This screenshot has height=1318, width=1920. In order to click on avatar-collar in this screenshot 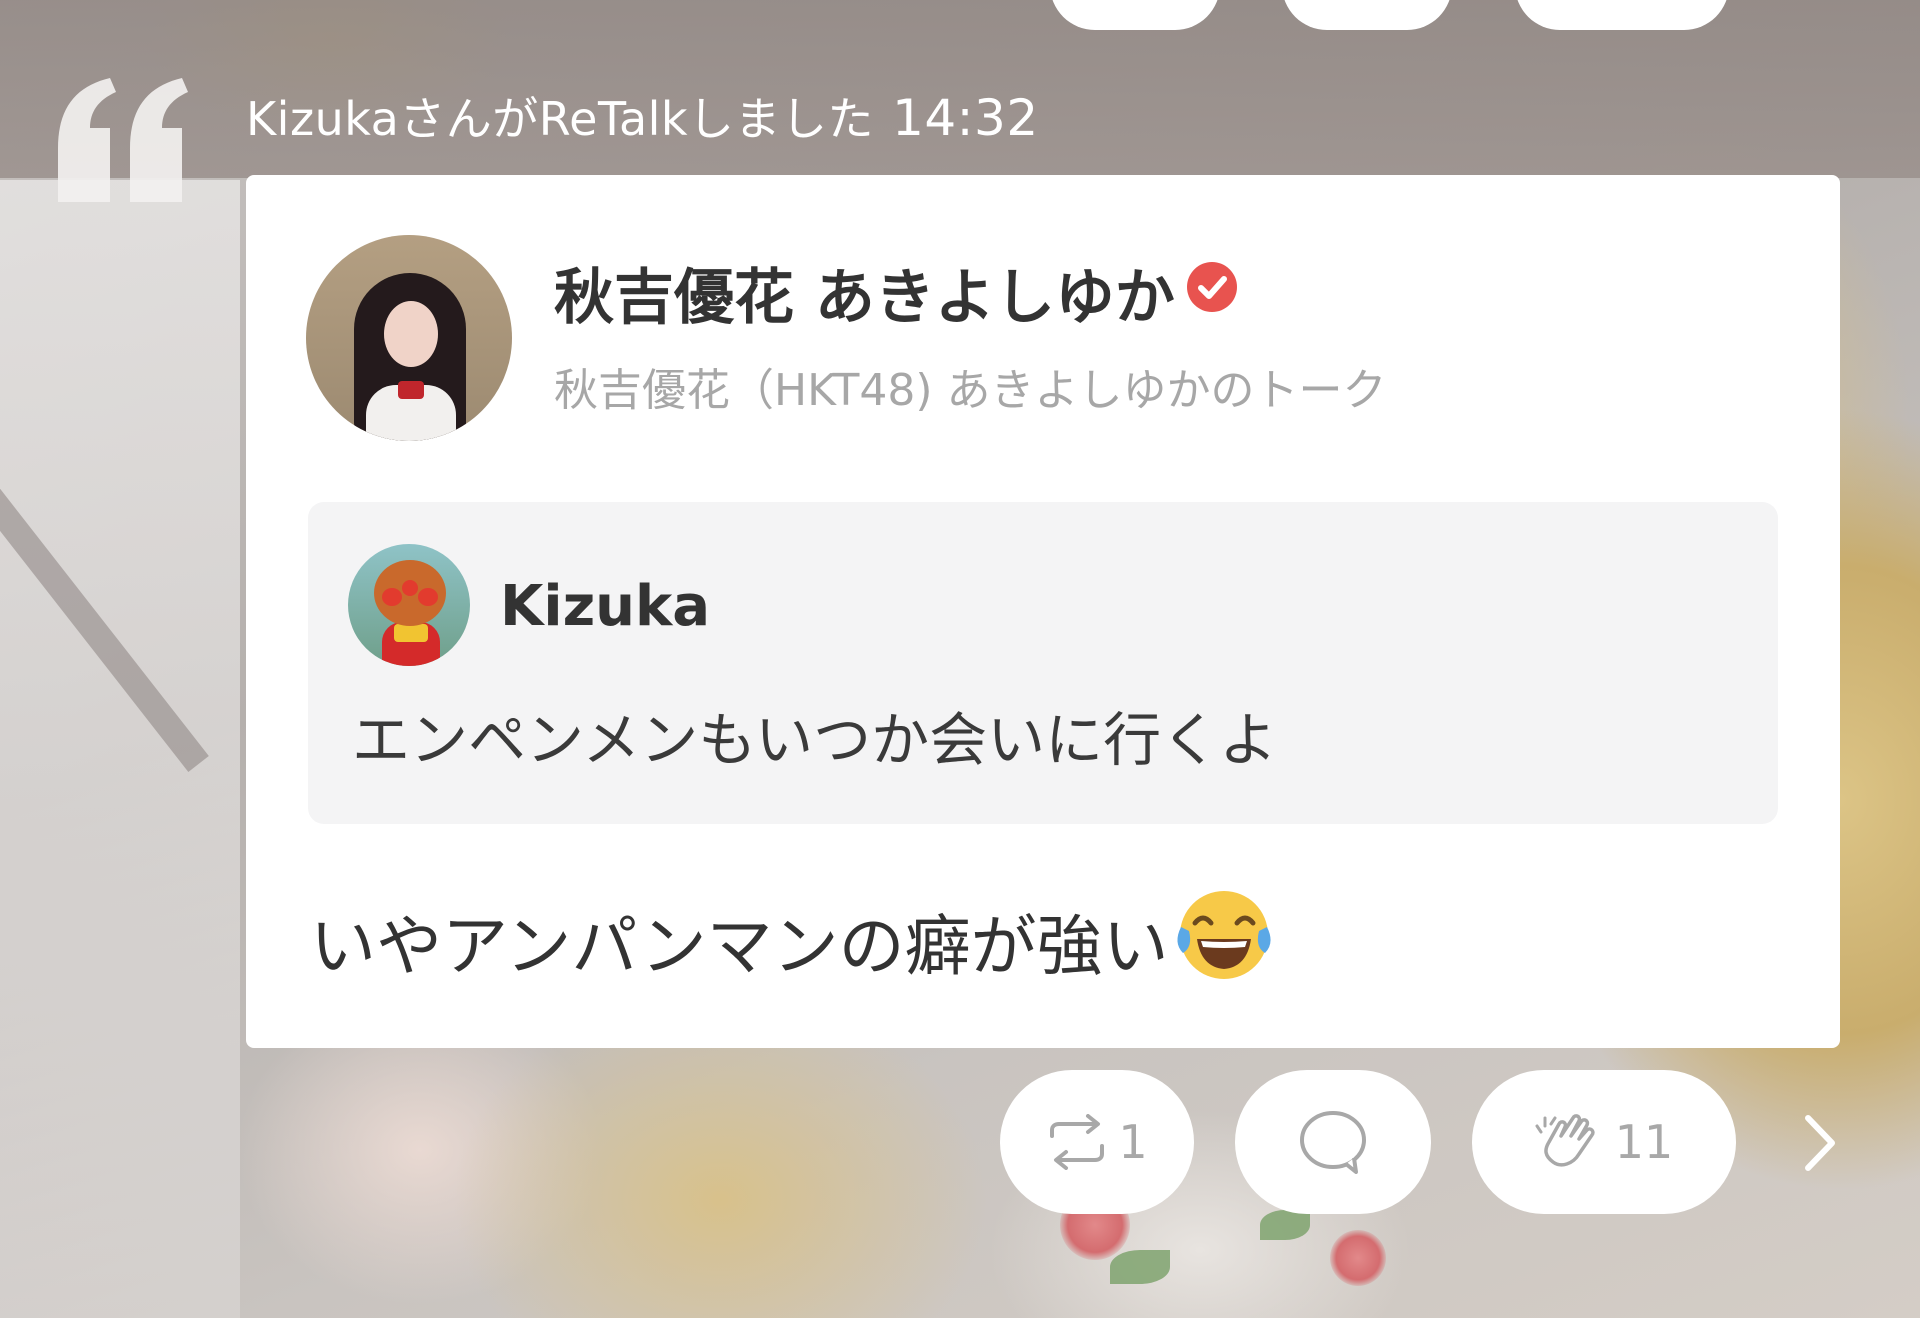, I will do `click(411, 633)`.